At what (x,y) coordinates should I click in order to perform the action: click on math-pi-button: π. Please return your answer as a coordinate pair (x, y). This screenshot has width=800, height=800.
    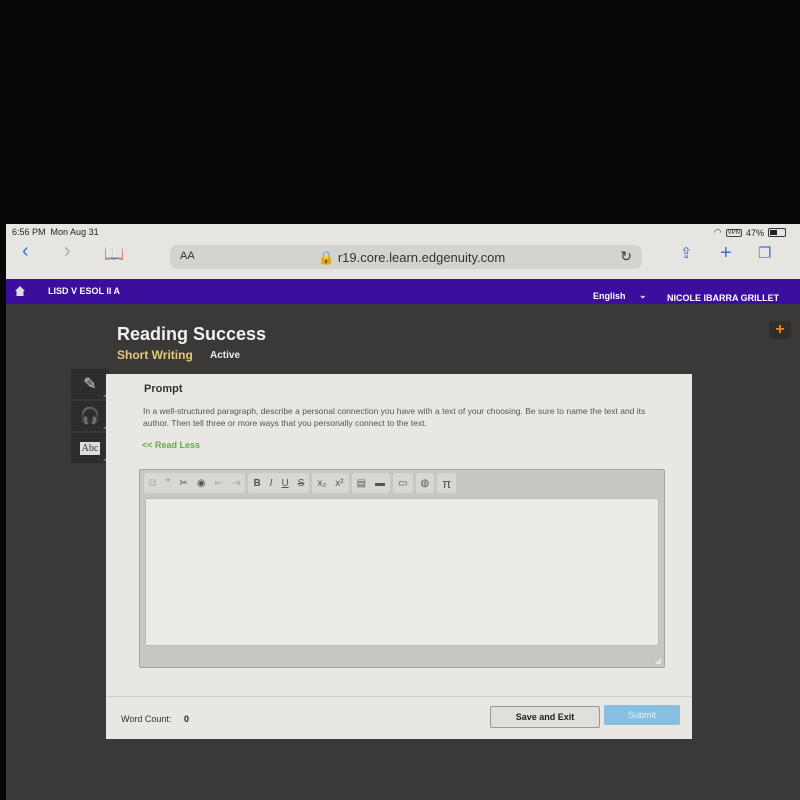
    Looking at the image, I should click on (446, 483).